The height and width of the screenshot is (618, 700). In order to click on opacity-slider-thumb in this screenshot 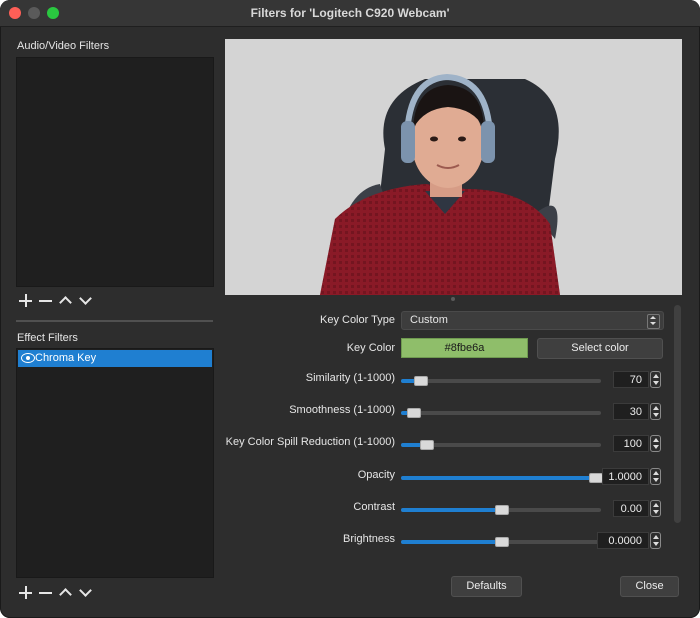, I will do `click(596, 478)`.